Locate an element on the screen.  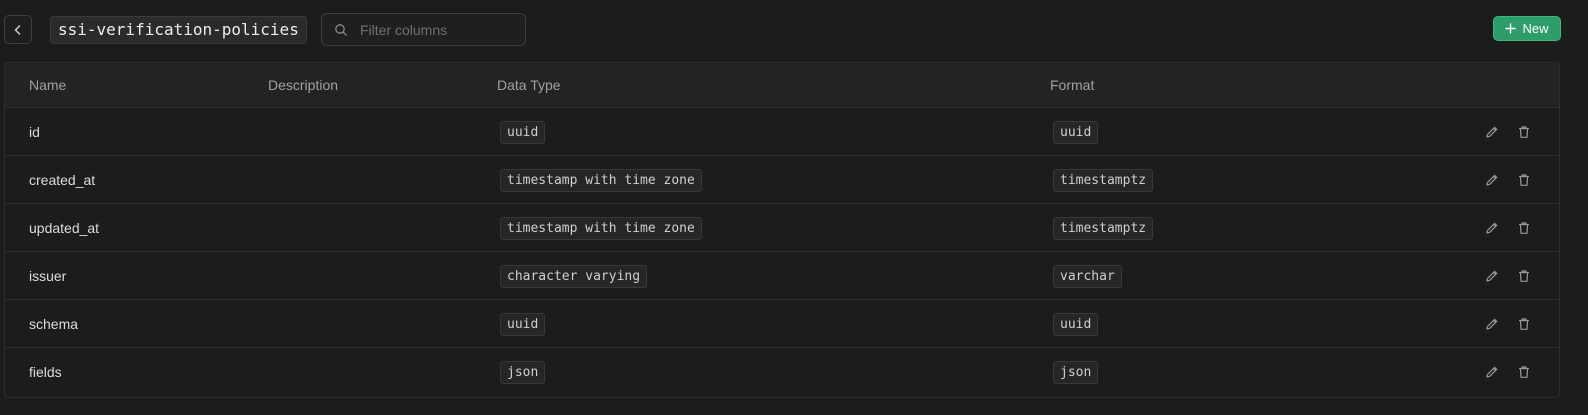
chevron-left-icon is located at coordinates (17, 29).